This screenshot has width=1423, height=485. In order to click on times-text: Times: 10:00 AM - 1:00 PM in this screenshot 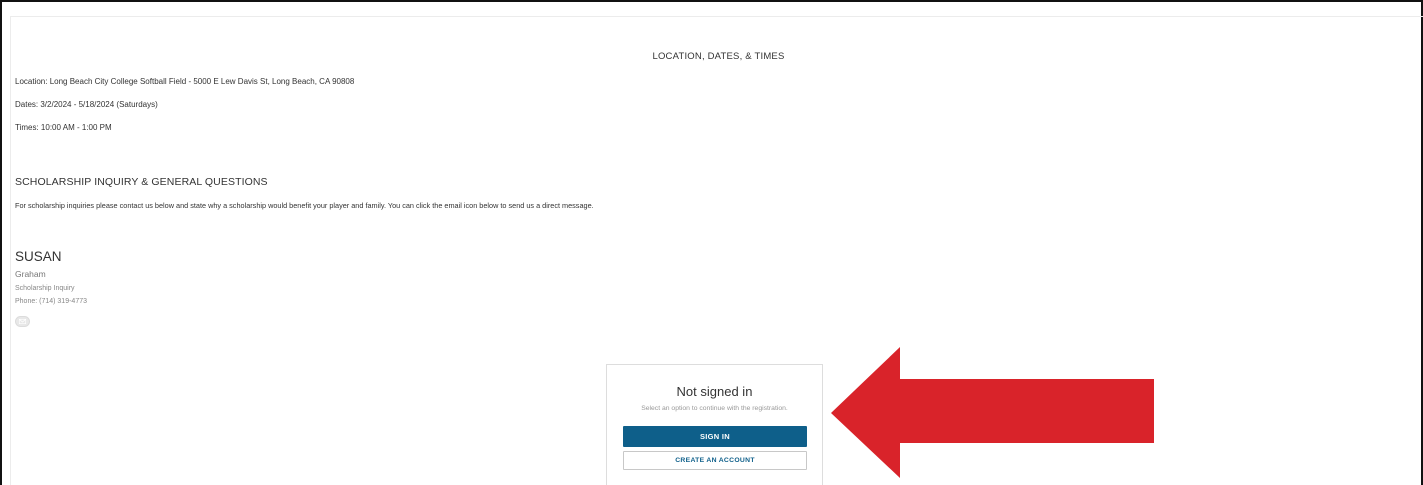, I will do `click(63, 127)`.